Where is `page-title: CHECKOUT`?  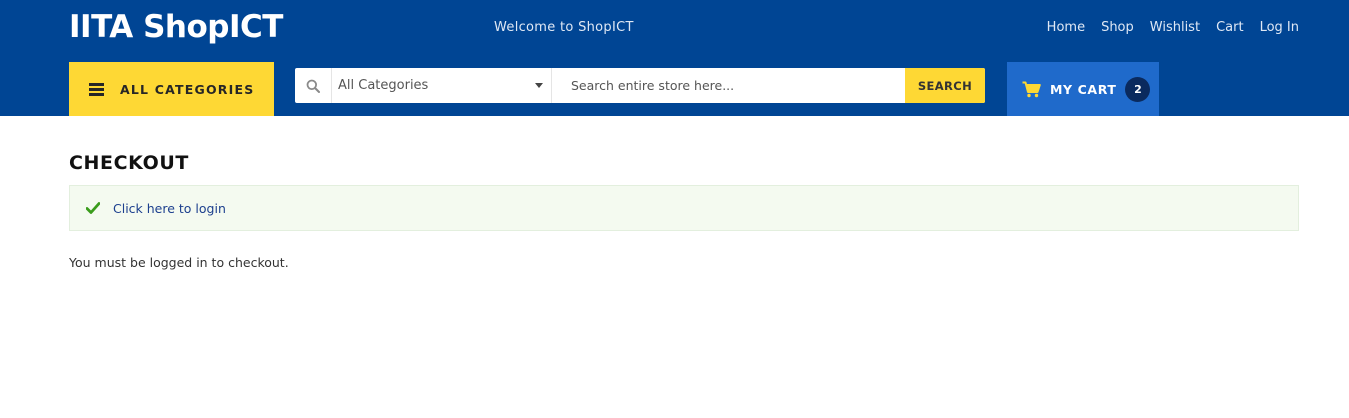
page-title: CHECKOUT is located at coordinates (129, 163).